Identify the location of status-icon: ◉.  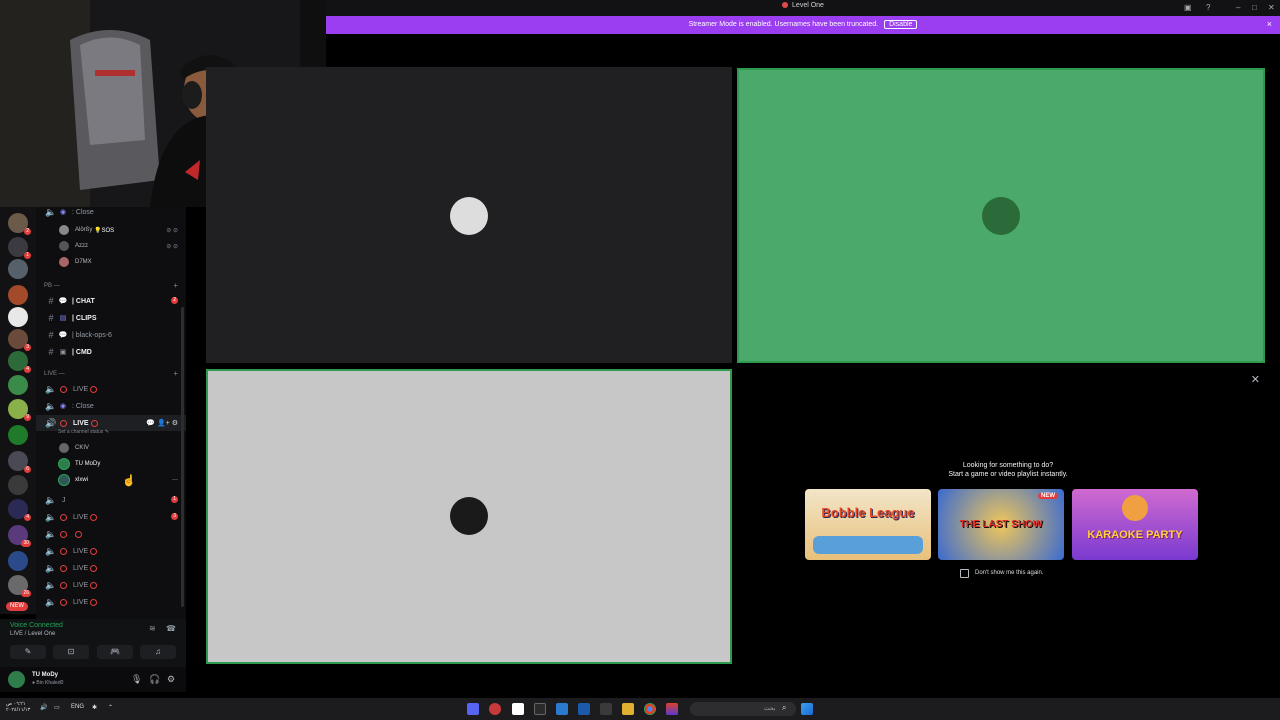
(63, 212).